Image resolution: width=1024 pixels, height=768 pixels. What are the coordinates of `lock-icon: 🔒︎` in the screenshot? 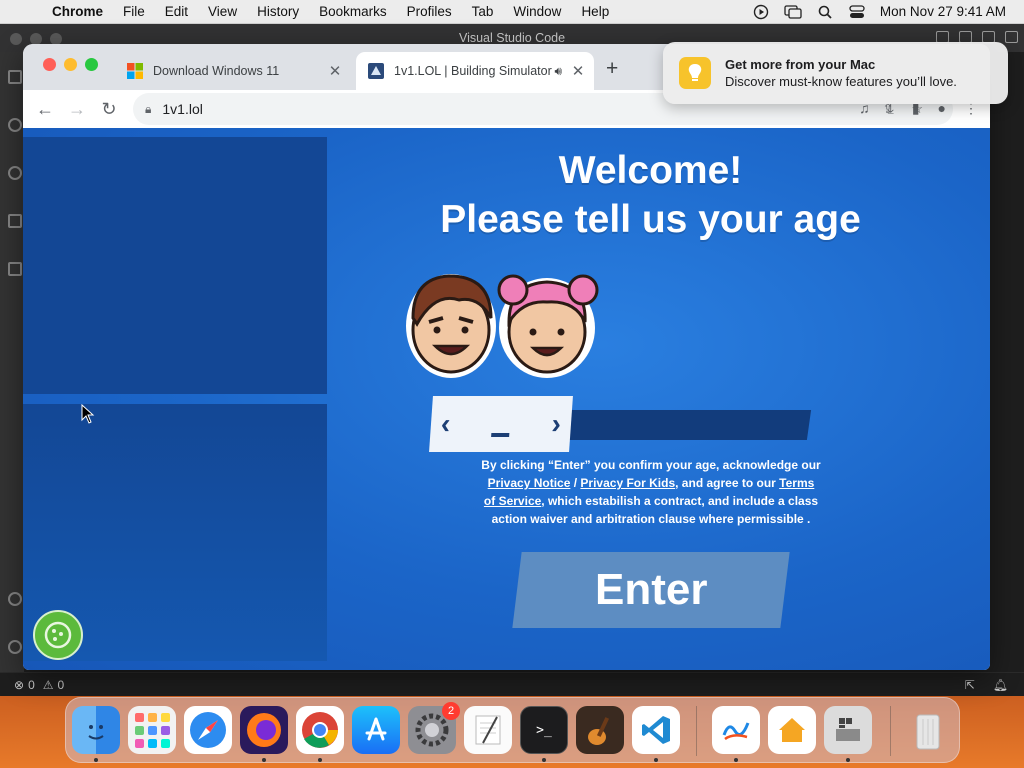 It's located at (148, 109).